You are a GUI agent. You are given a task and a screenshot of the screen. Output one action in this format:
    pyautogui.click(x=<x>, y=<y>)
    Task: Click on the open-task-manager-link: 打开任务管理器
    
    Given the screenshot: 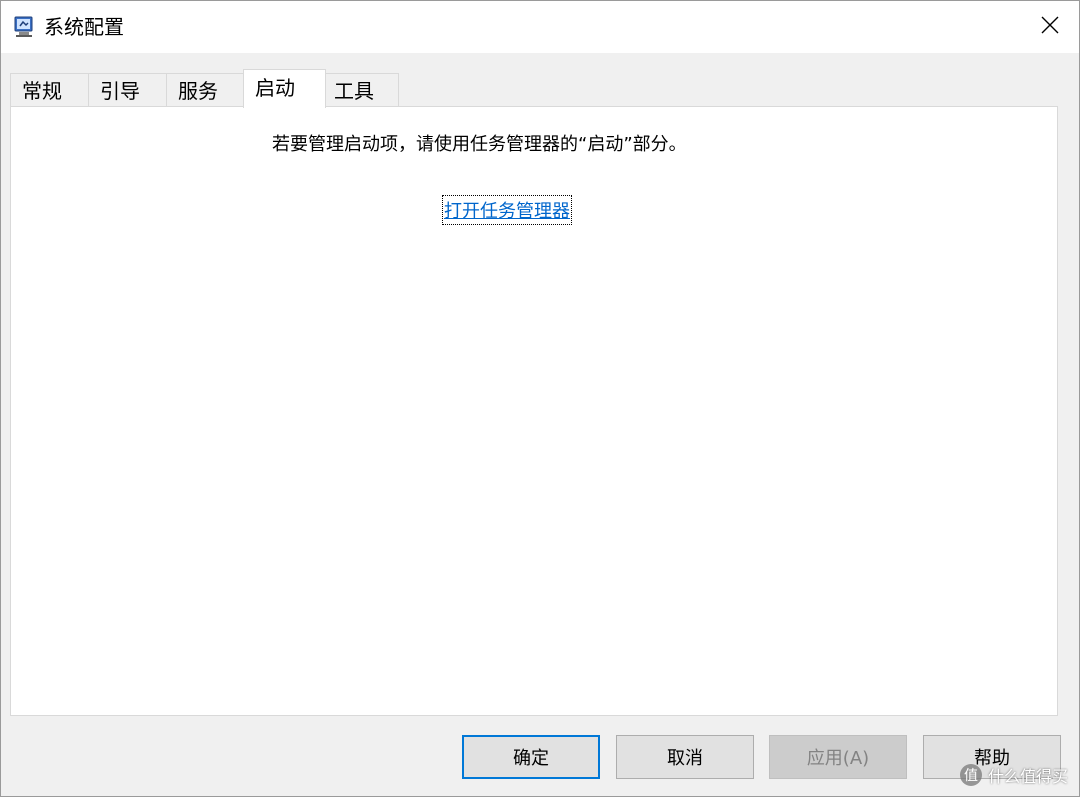 What is the action you would take?
    pyautogui.click(x=507, y=210)
    